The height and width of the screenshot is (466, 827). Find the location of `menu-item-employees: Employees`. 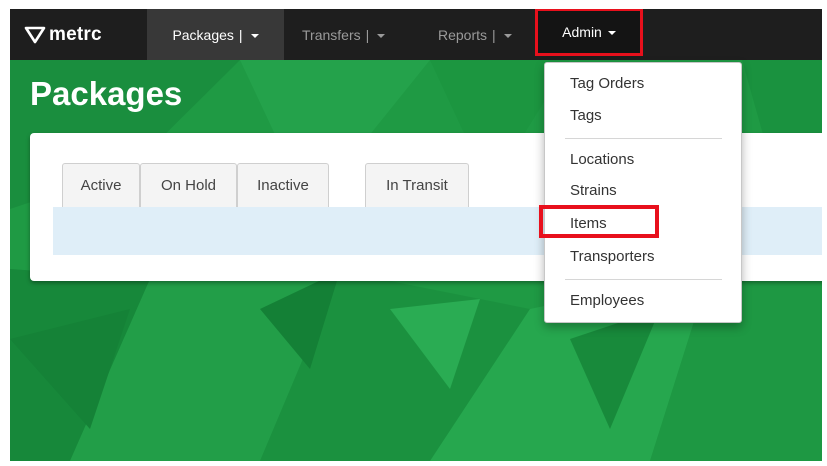

menu-item-employees: Employees is located at coordinates (607, 300).